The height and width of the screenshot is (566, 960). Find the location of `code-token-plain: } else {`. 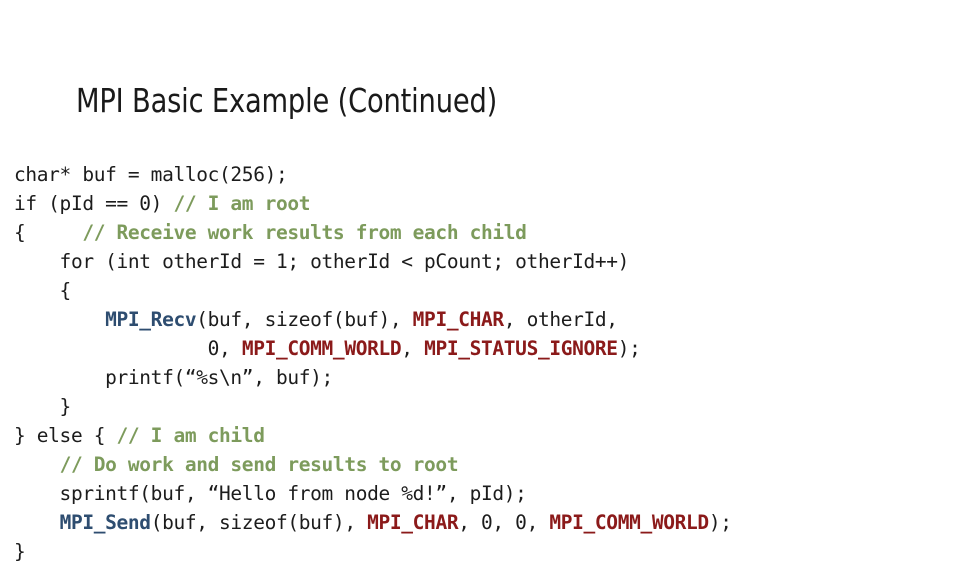

code-token-plain: } else { is located at coordinates (65, 435).